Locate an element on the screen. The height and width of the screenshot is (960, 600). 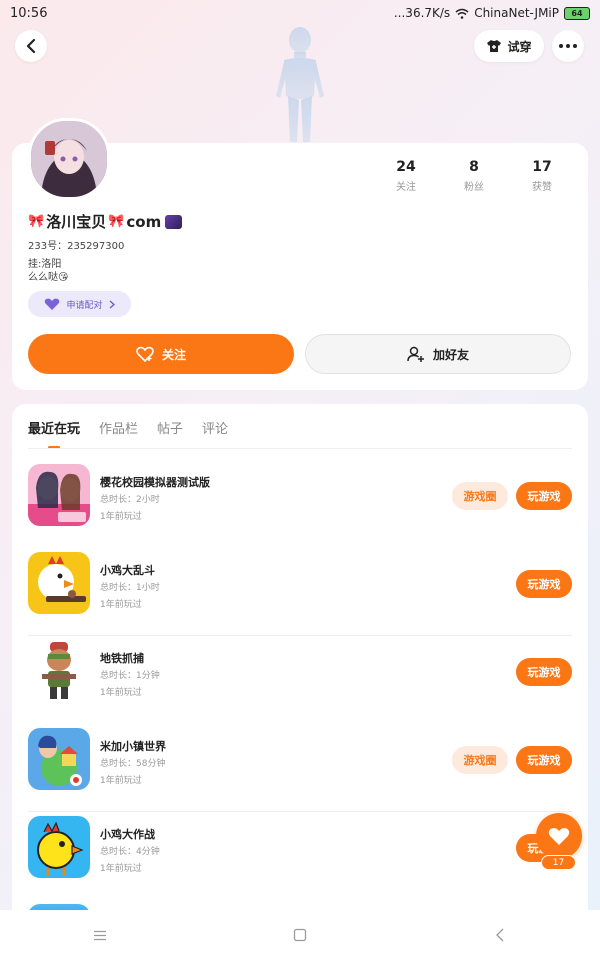
like-count-badge: 17 is located at coordinates (558, 862).